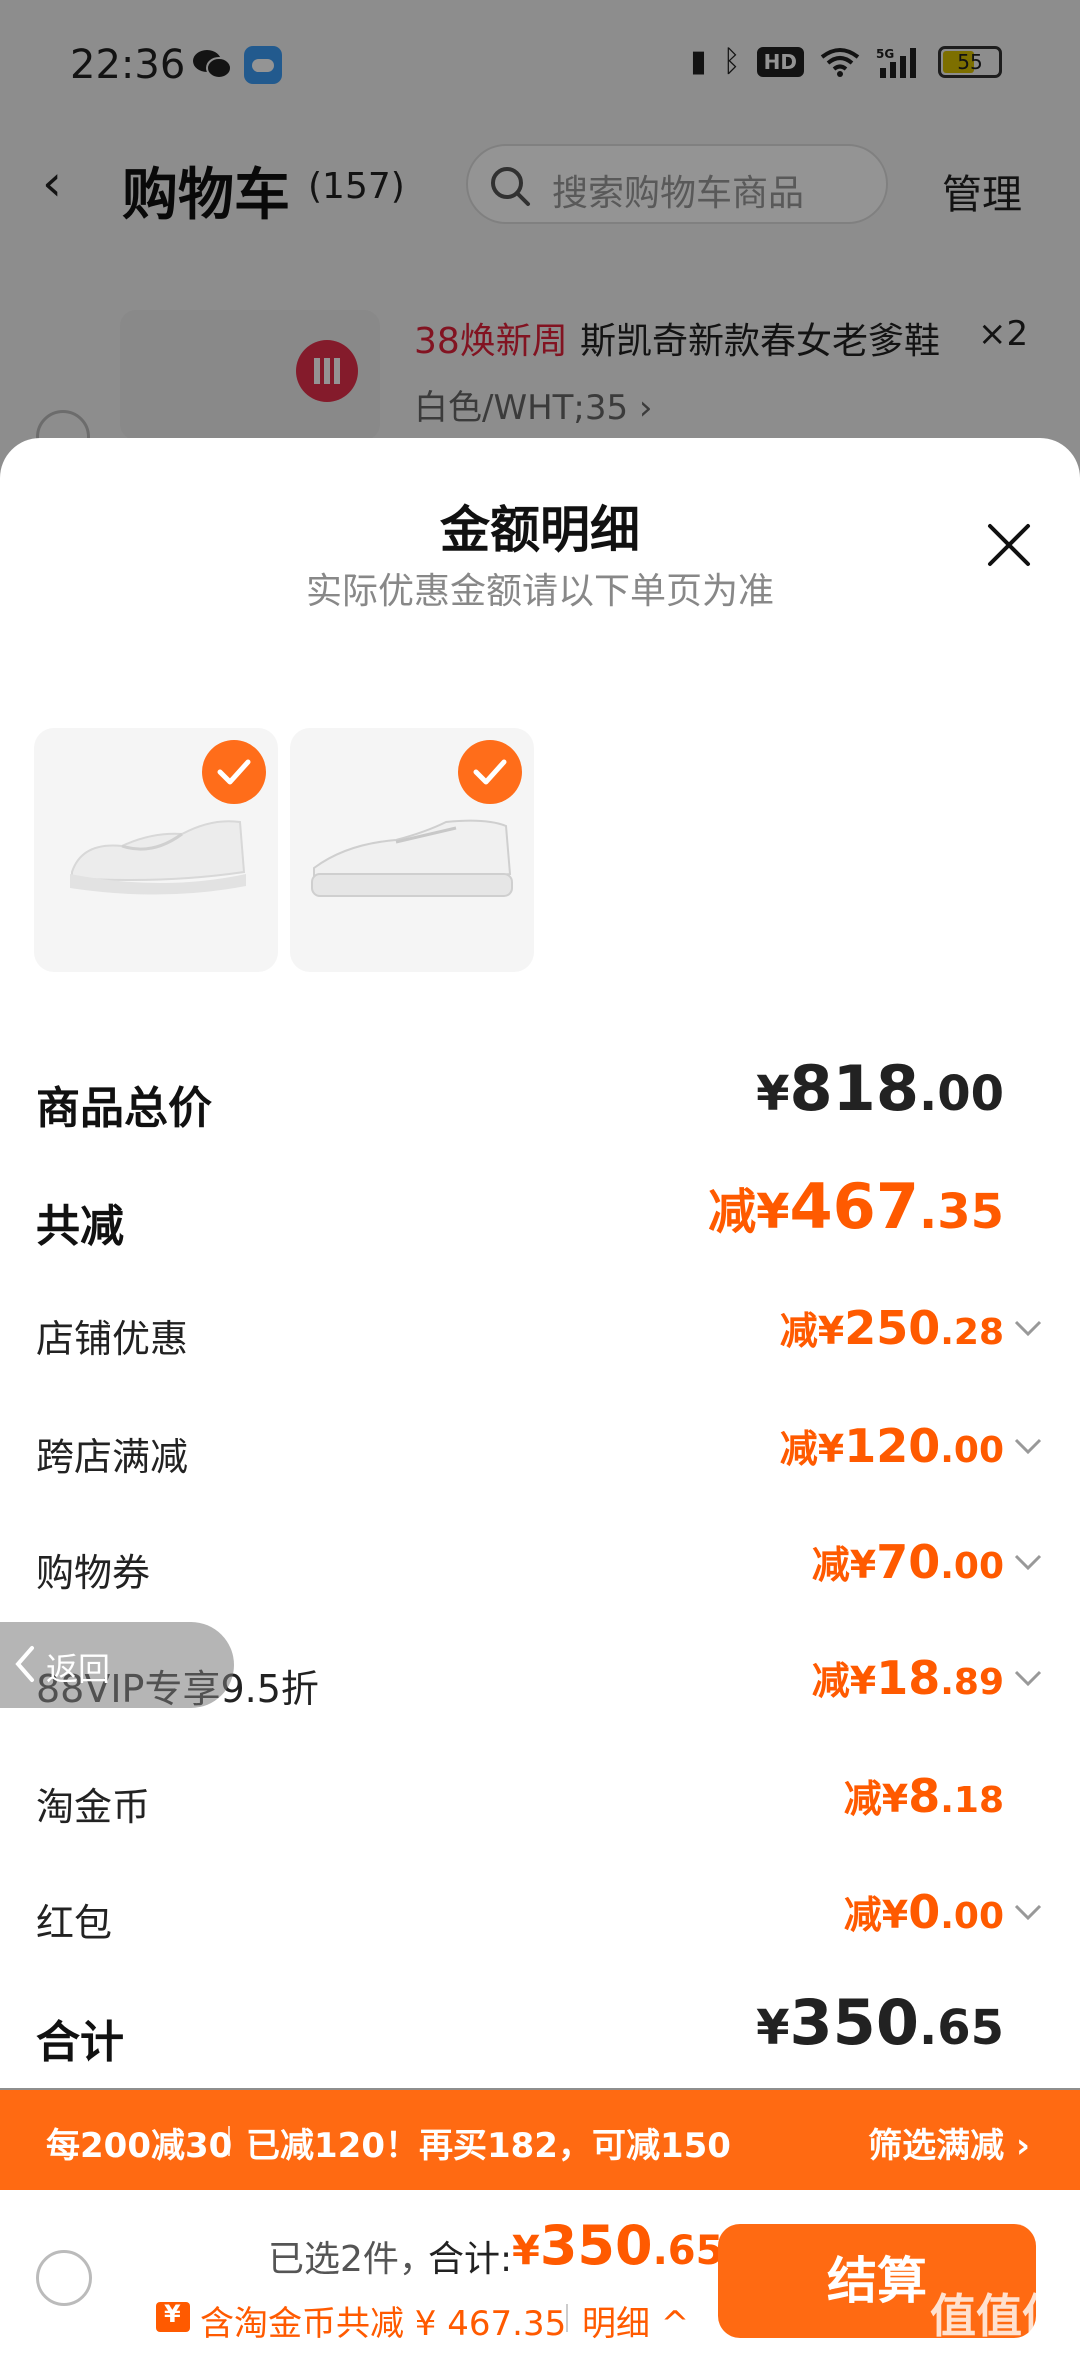 This screenshot has width=1080, height=2376. I want to click on row-value: 减¥18.89, so click(907, 1678).